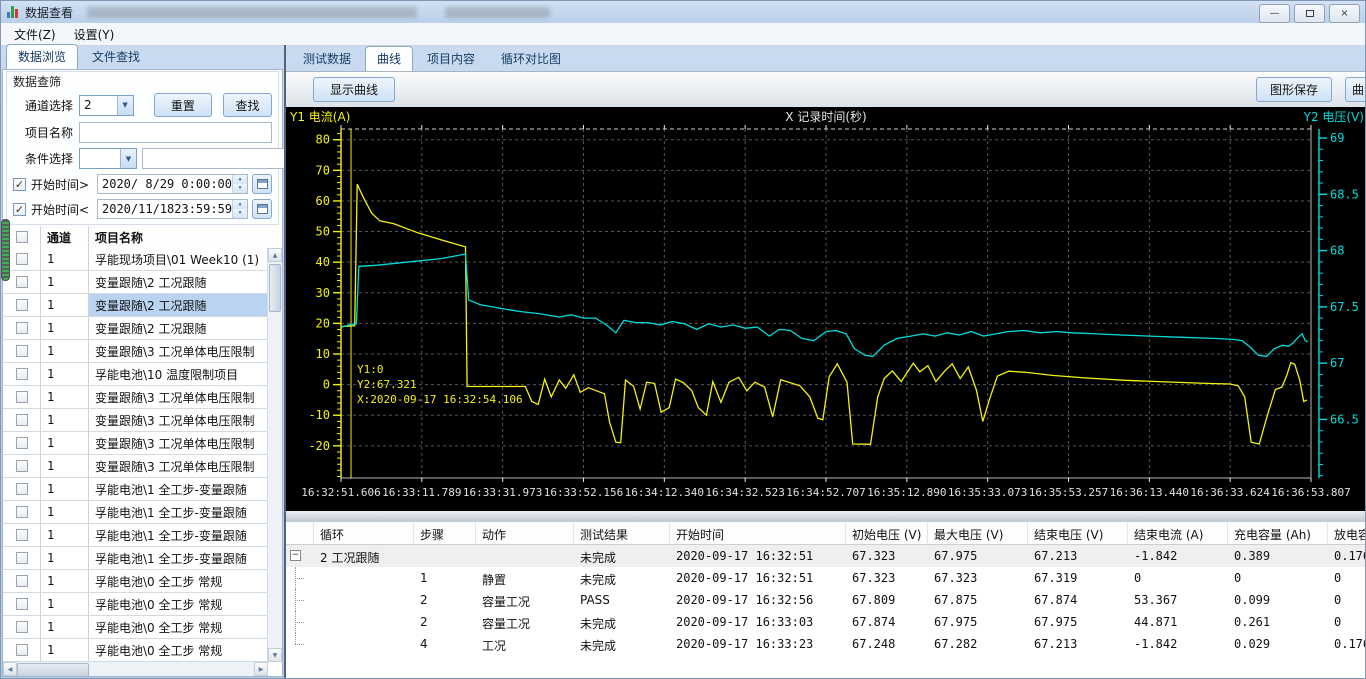 The image size is (1366, 679). I want to click on tab-project-content: 项目内容, so click(451, 58).